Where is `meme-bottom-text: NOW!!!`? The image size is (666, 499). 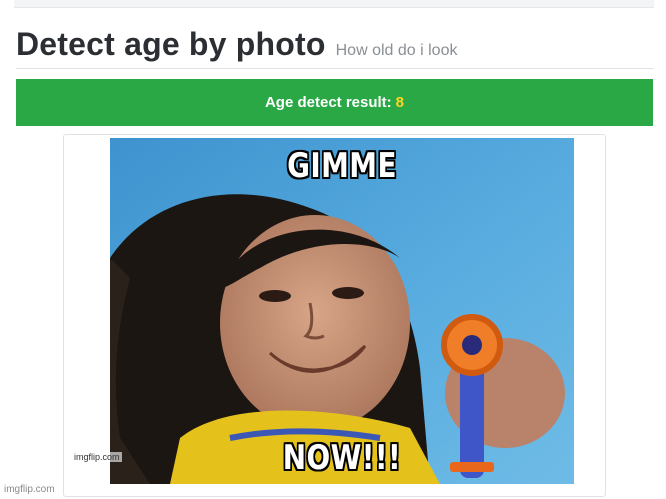 meme-bottom-text: NOW!!! is located at coordinates (342, 458).